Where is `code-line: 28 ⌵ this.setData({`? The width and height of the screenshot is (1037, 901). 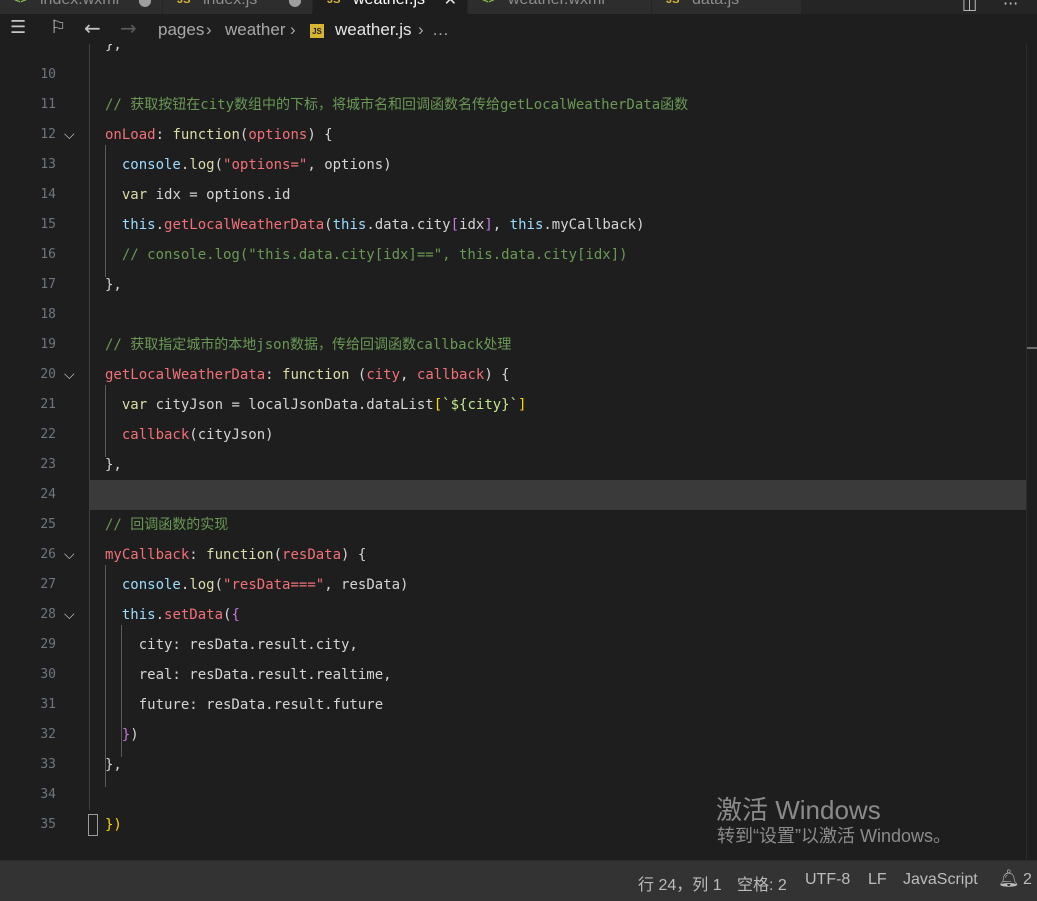 code-line: 28 ⌵ this.setData({ is located at coordinates (513, 615).